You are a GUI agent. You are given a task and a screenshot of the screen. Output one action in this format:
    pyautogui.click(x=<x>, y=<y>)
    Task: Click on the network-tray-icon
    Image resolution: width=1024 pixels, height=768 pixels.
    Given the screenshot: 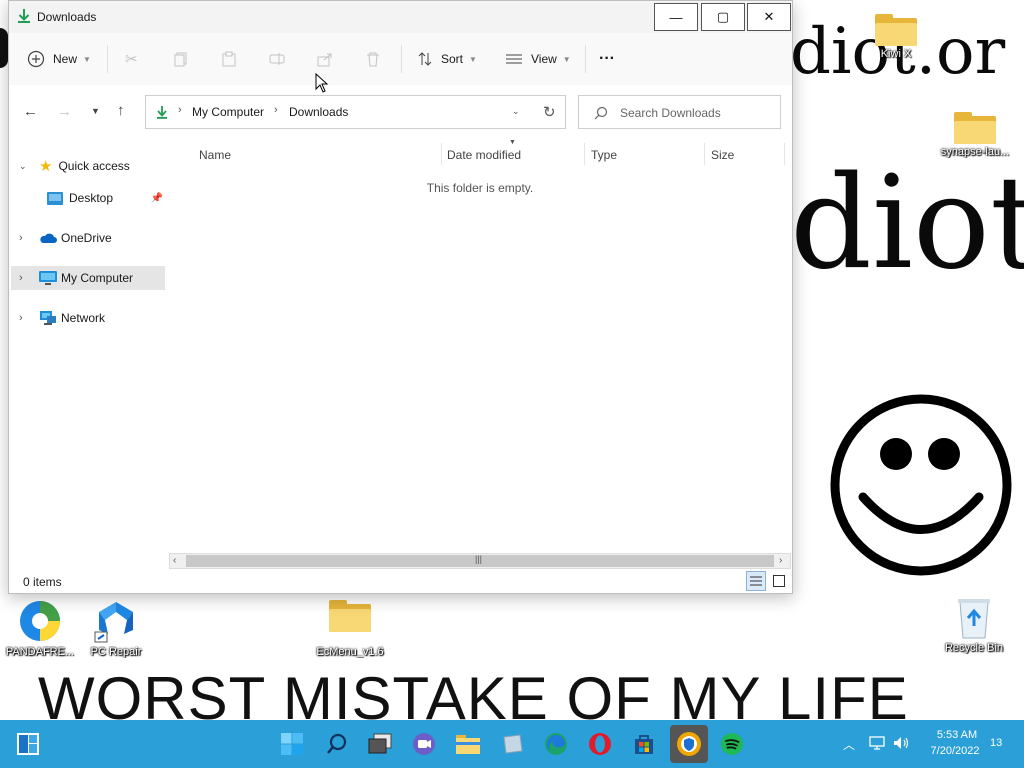 What is the action you would take?
    pyautogui.click(x=878, y=743)
    